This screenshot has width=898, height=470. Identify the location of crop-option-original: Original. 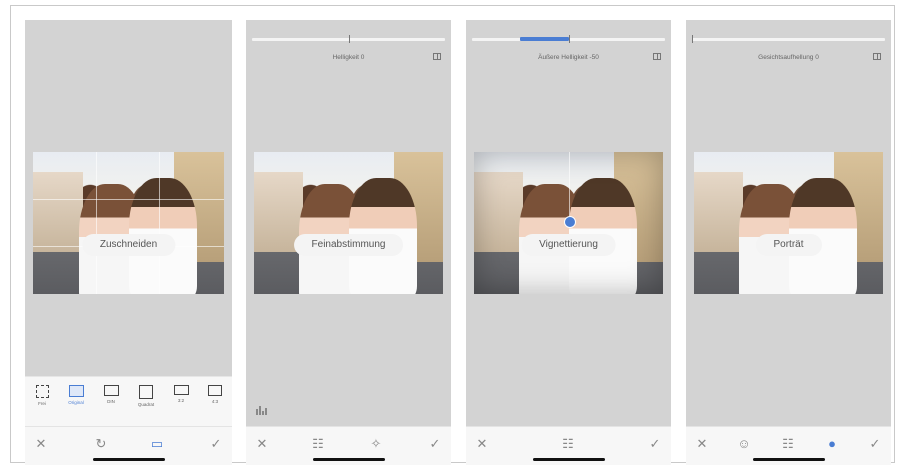
(76, 395).